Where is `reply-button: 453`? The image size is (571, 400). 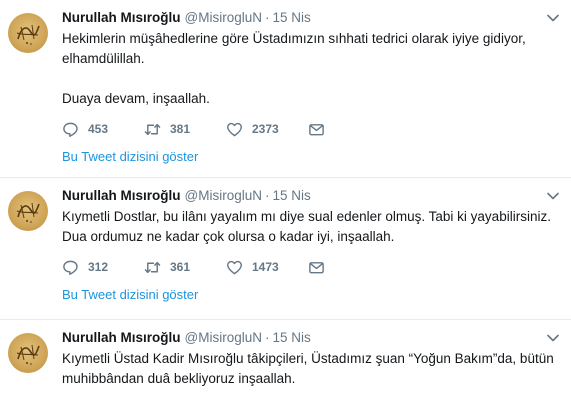 reply-button: 453 is located at coordinates (103, 129).